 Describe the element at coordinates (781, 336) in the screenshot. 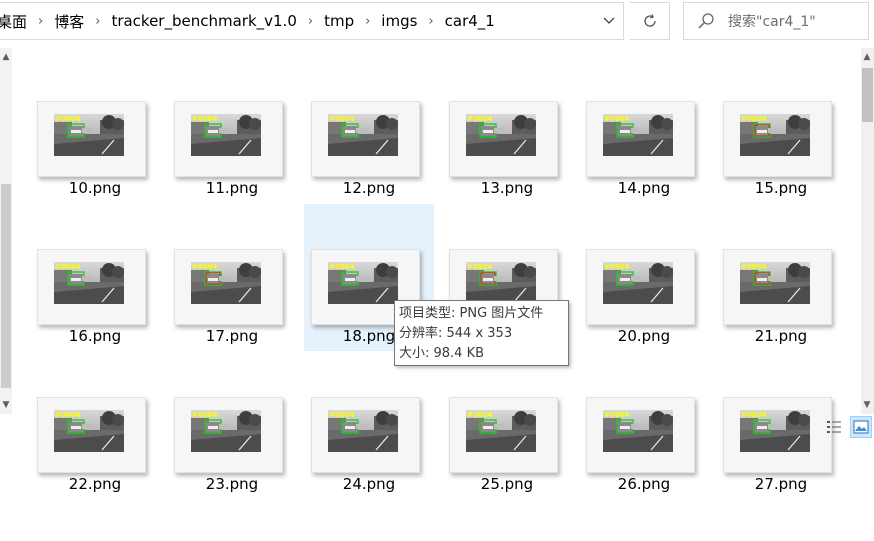

I see `file-name: 21.png` at that location.